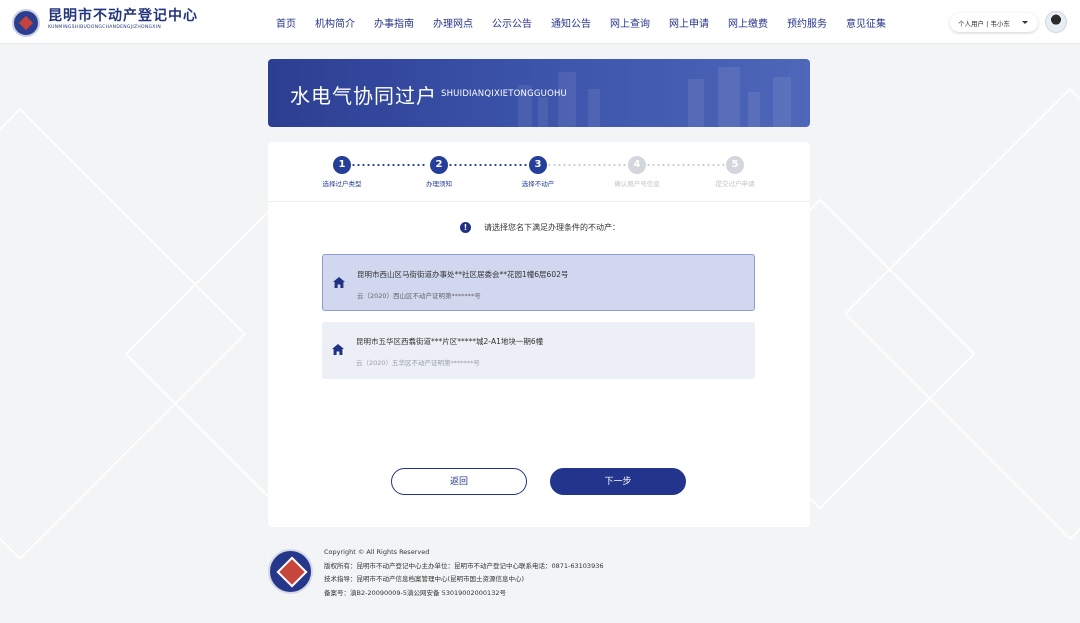 Image resolution: width=1080 pixels, height=623 pixels. I want to click on step-1-label: 选择过户类型, so click(342, 184).